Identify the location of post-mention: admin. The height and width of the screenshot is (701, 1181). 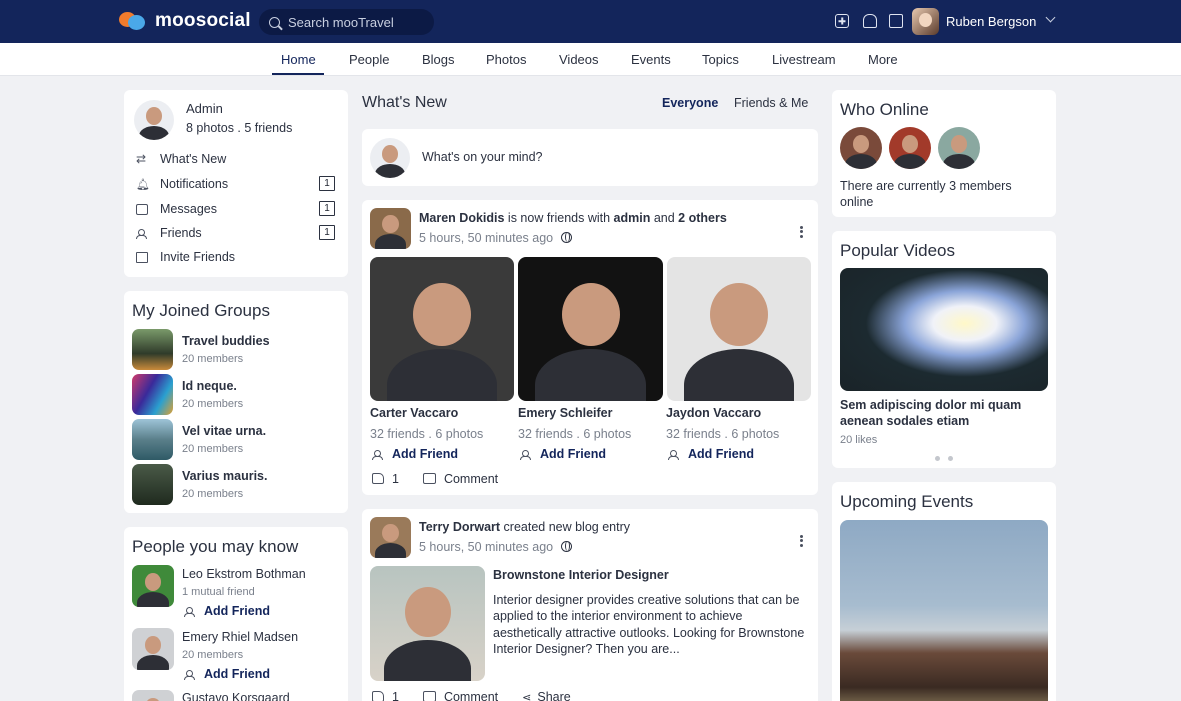
(632, 218).